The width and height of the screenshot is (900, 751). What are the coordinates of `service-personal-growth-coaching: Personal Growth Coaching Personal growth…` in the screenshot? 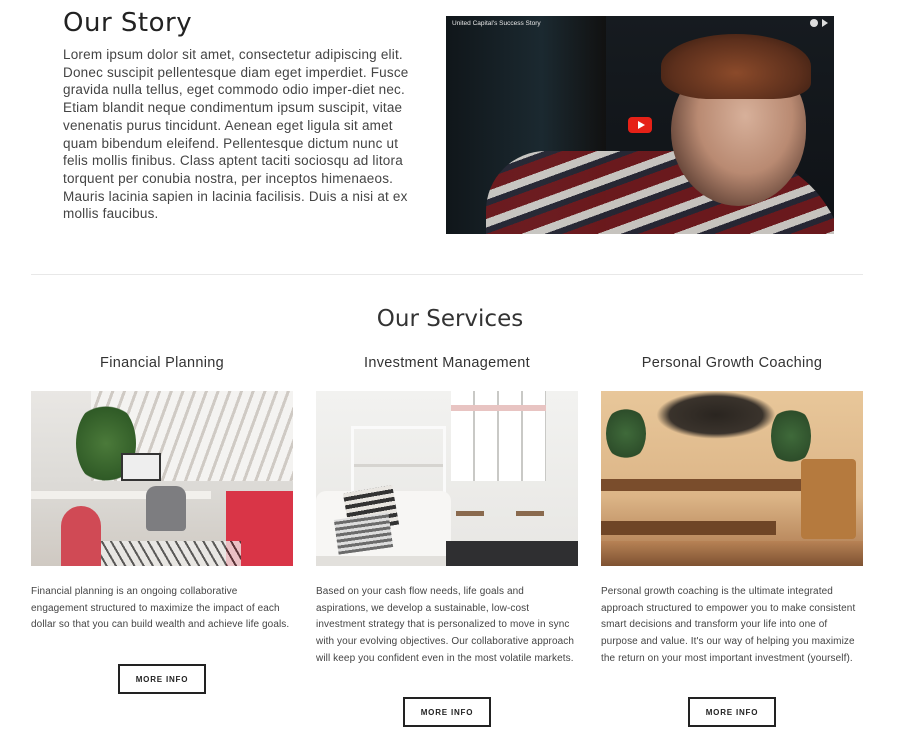 It's located at (732, 511).